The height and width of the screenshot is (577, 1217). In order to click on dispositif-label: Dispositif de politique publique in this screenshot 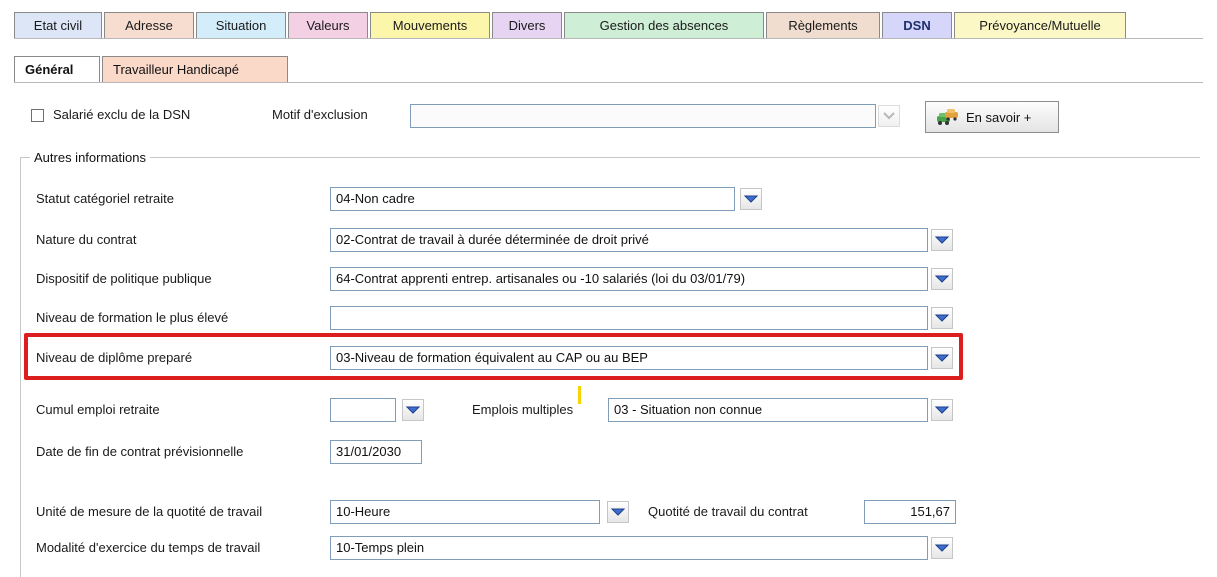, I will do `click(124, 278)`.